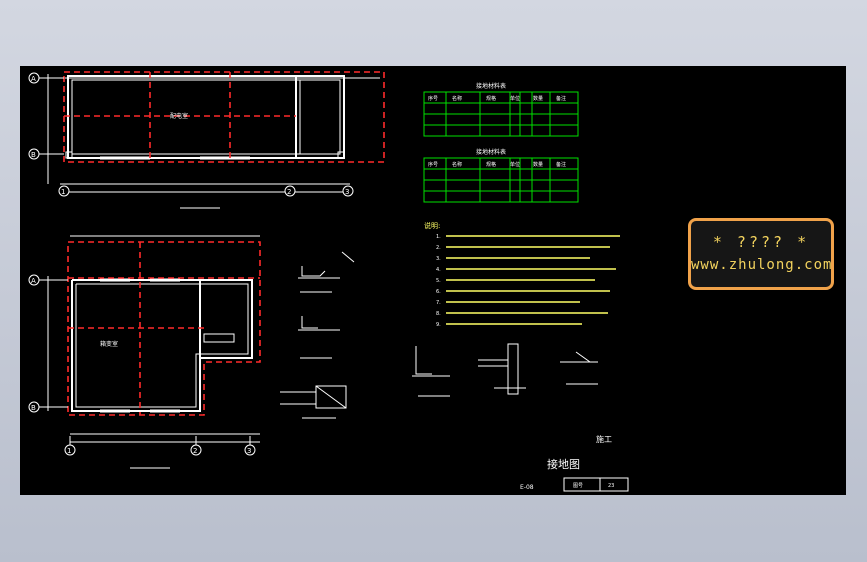 Image resolution: width=867 pixels, height=562 pixels. I want to click on note-number-2: 2., so click(438, 248).